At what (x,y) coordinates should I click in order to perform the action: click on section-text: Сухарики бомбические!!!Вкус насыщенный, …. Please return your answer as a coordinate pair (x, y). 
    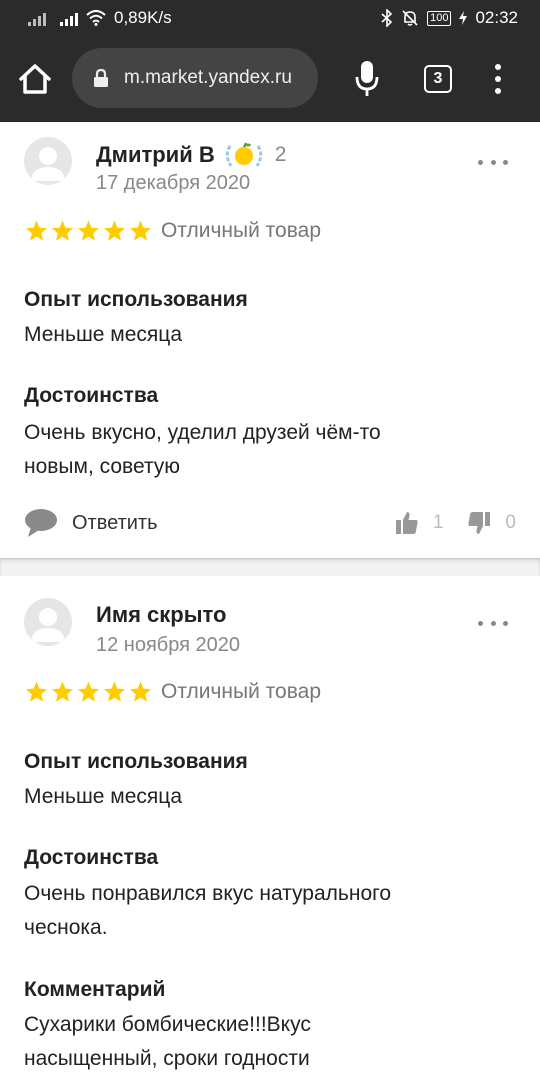
    Looking at the image, I should click on (167, 1041).